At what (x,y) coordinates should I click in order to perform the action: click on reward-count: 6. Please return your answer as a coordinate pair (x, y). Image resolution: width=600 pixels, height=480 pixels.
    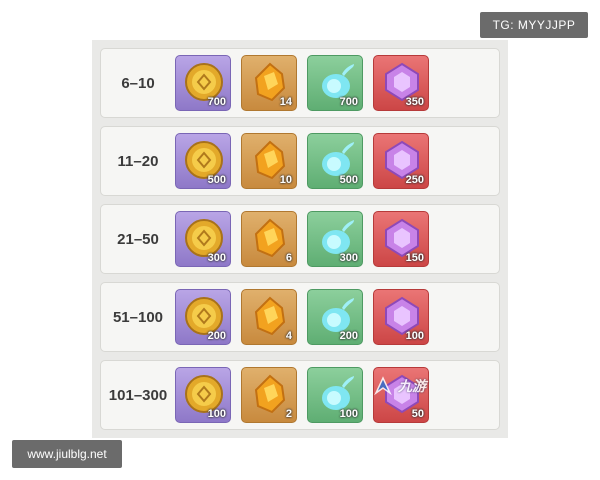
    Looking at the image, I should click on (288, 258).